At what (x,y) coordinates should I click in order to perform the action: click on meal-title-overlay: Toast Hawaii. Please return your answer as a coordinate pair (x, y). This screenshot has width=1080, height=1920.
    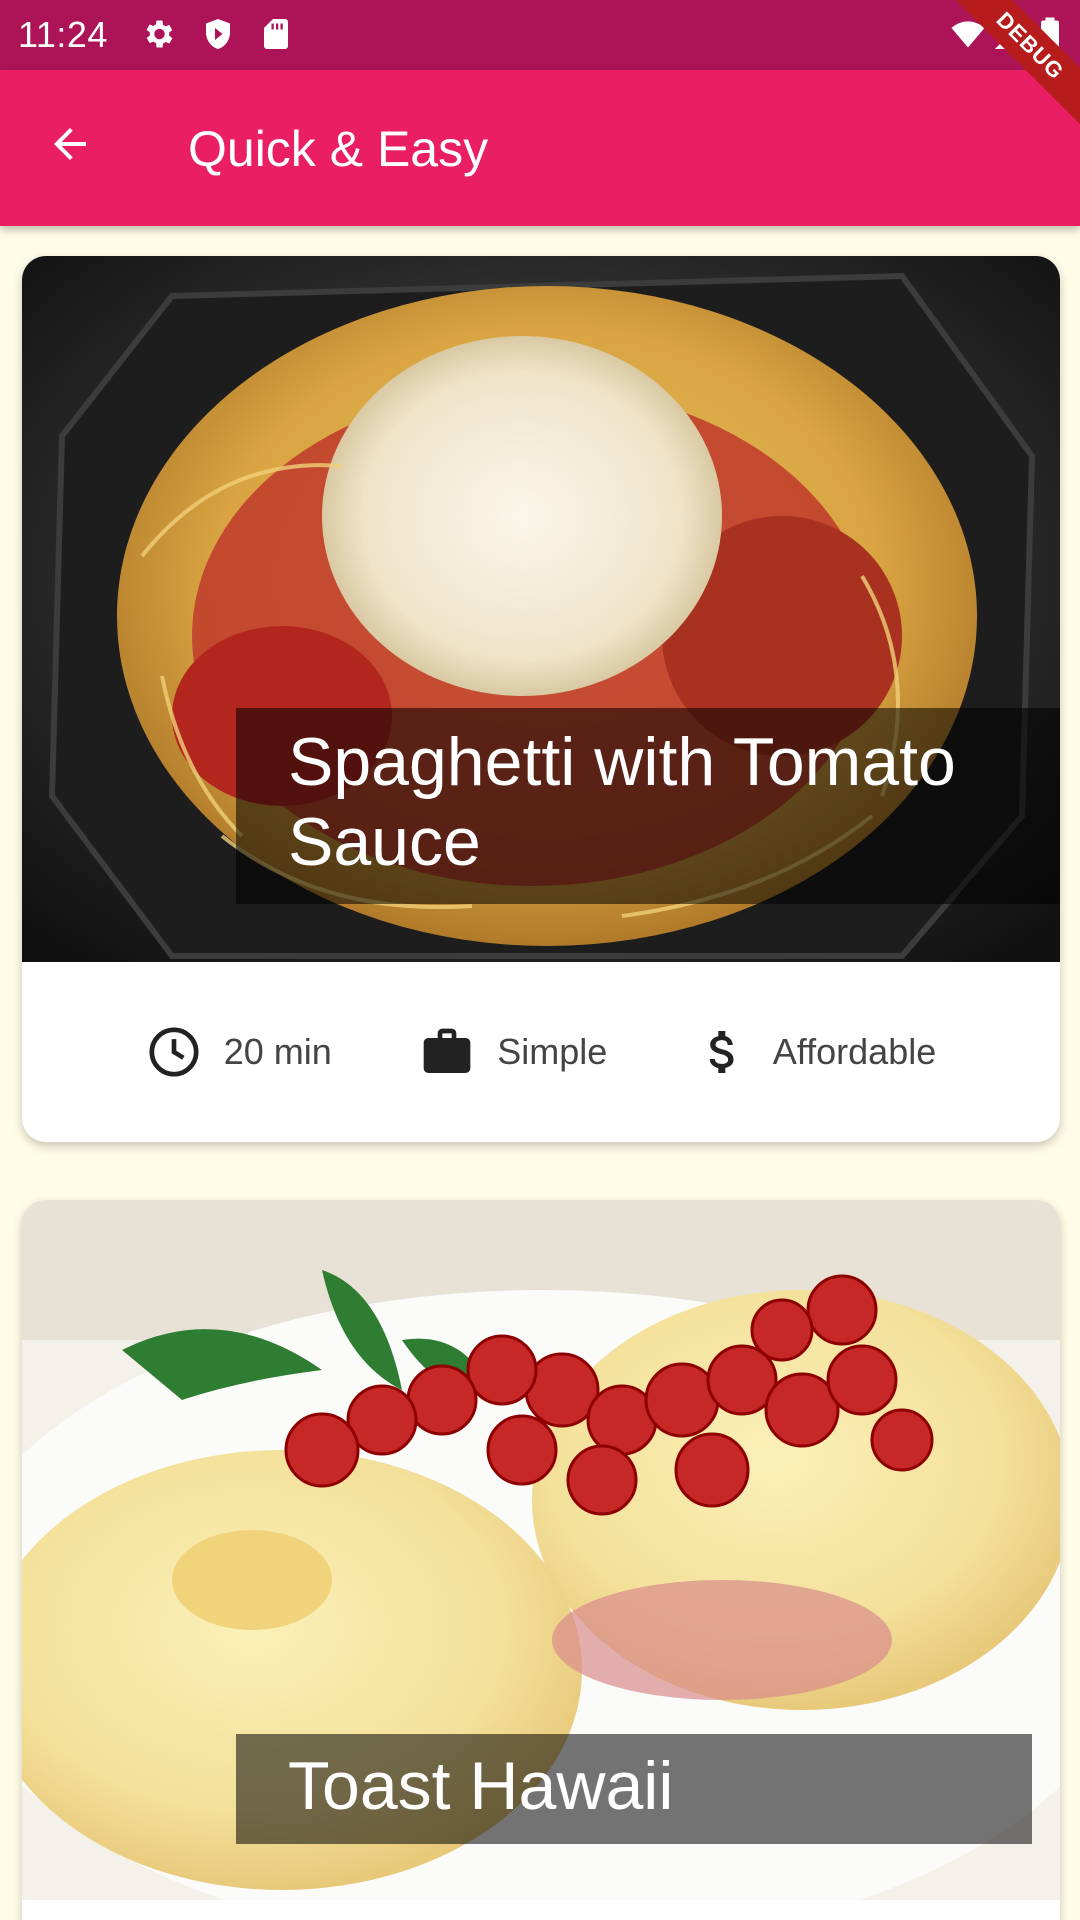
    Looking at the image, I should click on (634, 1789).